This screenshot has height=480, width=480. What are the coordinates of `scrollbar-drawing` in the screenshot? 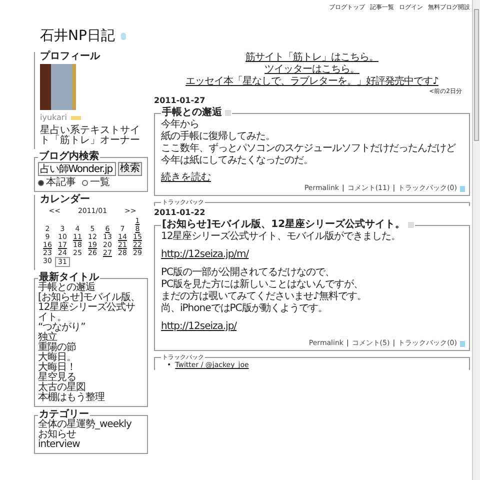 It's located at (476, 240).